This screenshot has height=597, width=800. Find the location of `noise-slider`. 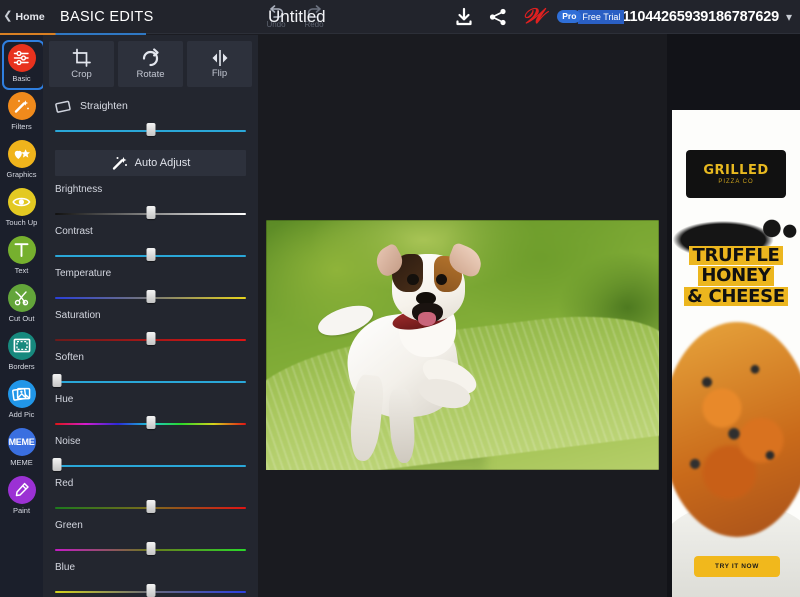

noise-slider is located at coordinates (149, 465).